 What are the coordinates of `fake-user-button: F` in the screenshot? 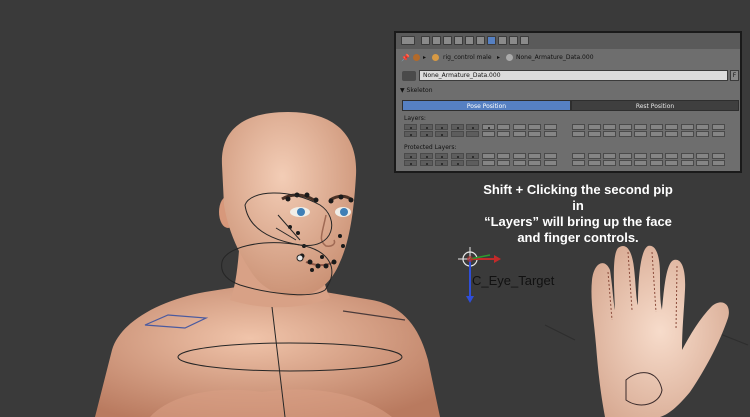 It's located at (734, 75).